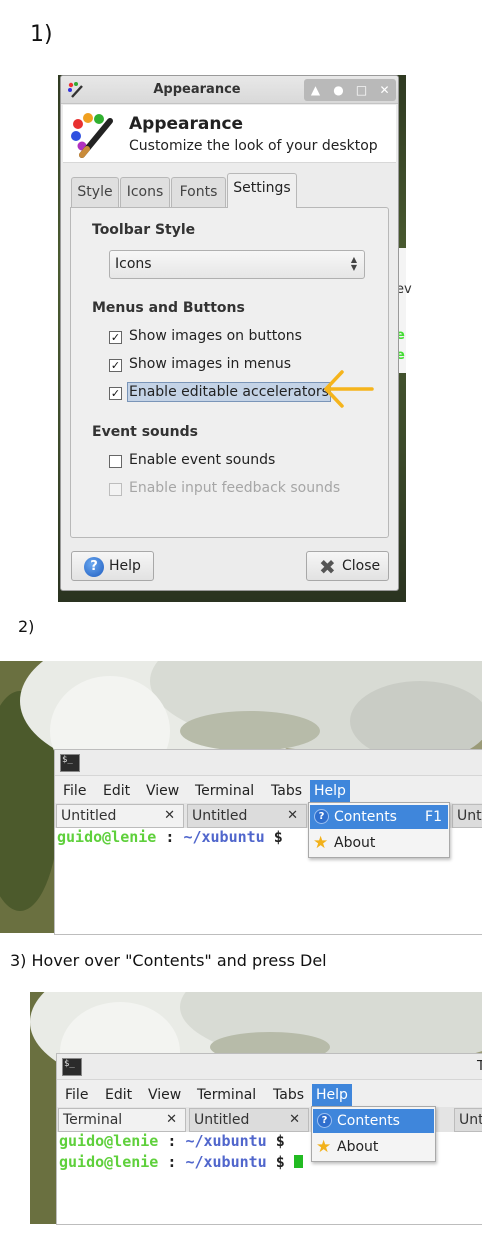 The width and height of the screenshot is (482, 1240). I want to click on header-subtitle: Customize the look of your desktop, so click(253, 146).